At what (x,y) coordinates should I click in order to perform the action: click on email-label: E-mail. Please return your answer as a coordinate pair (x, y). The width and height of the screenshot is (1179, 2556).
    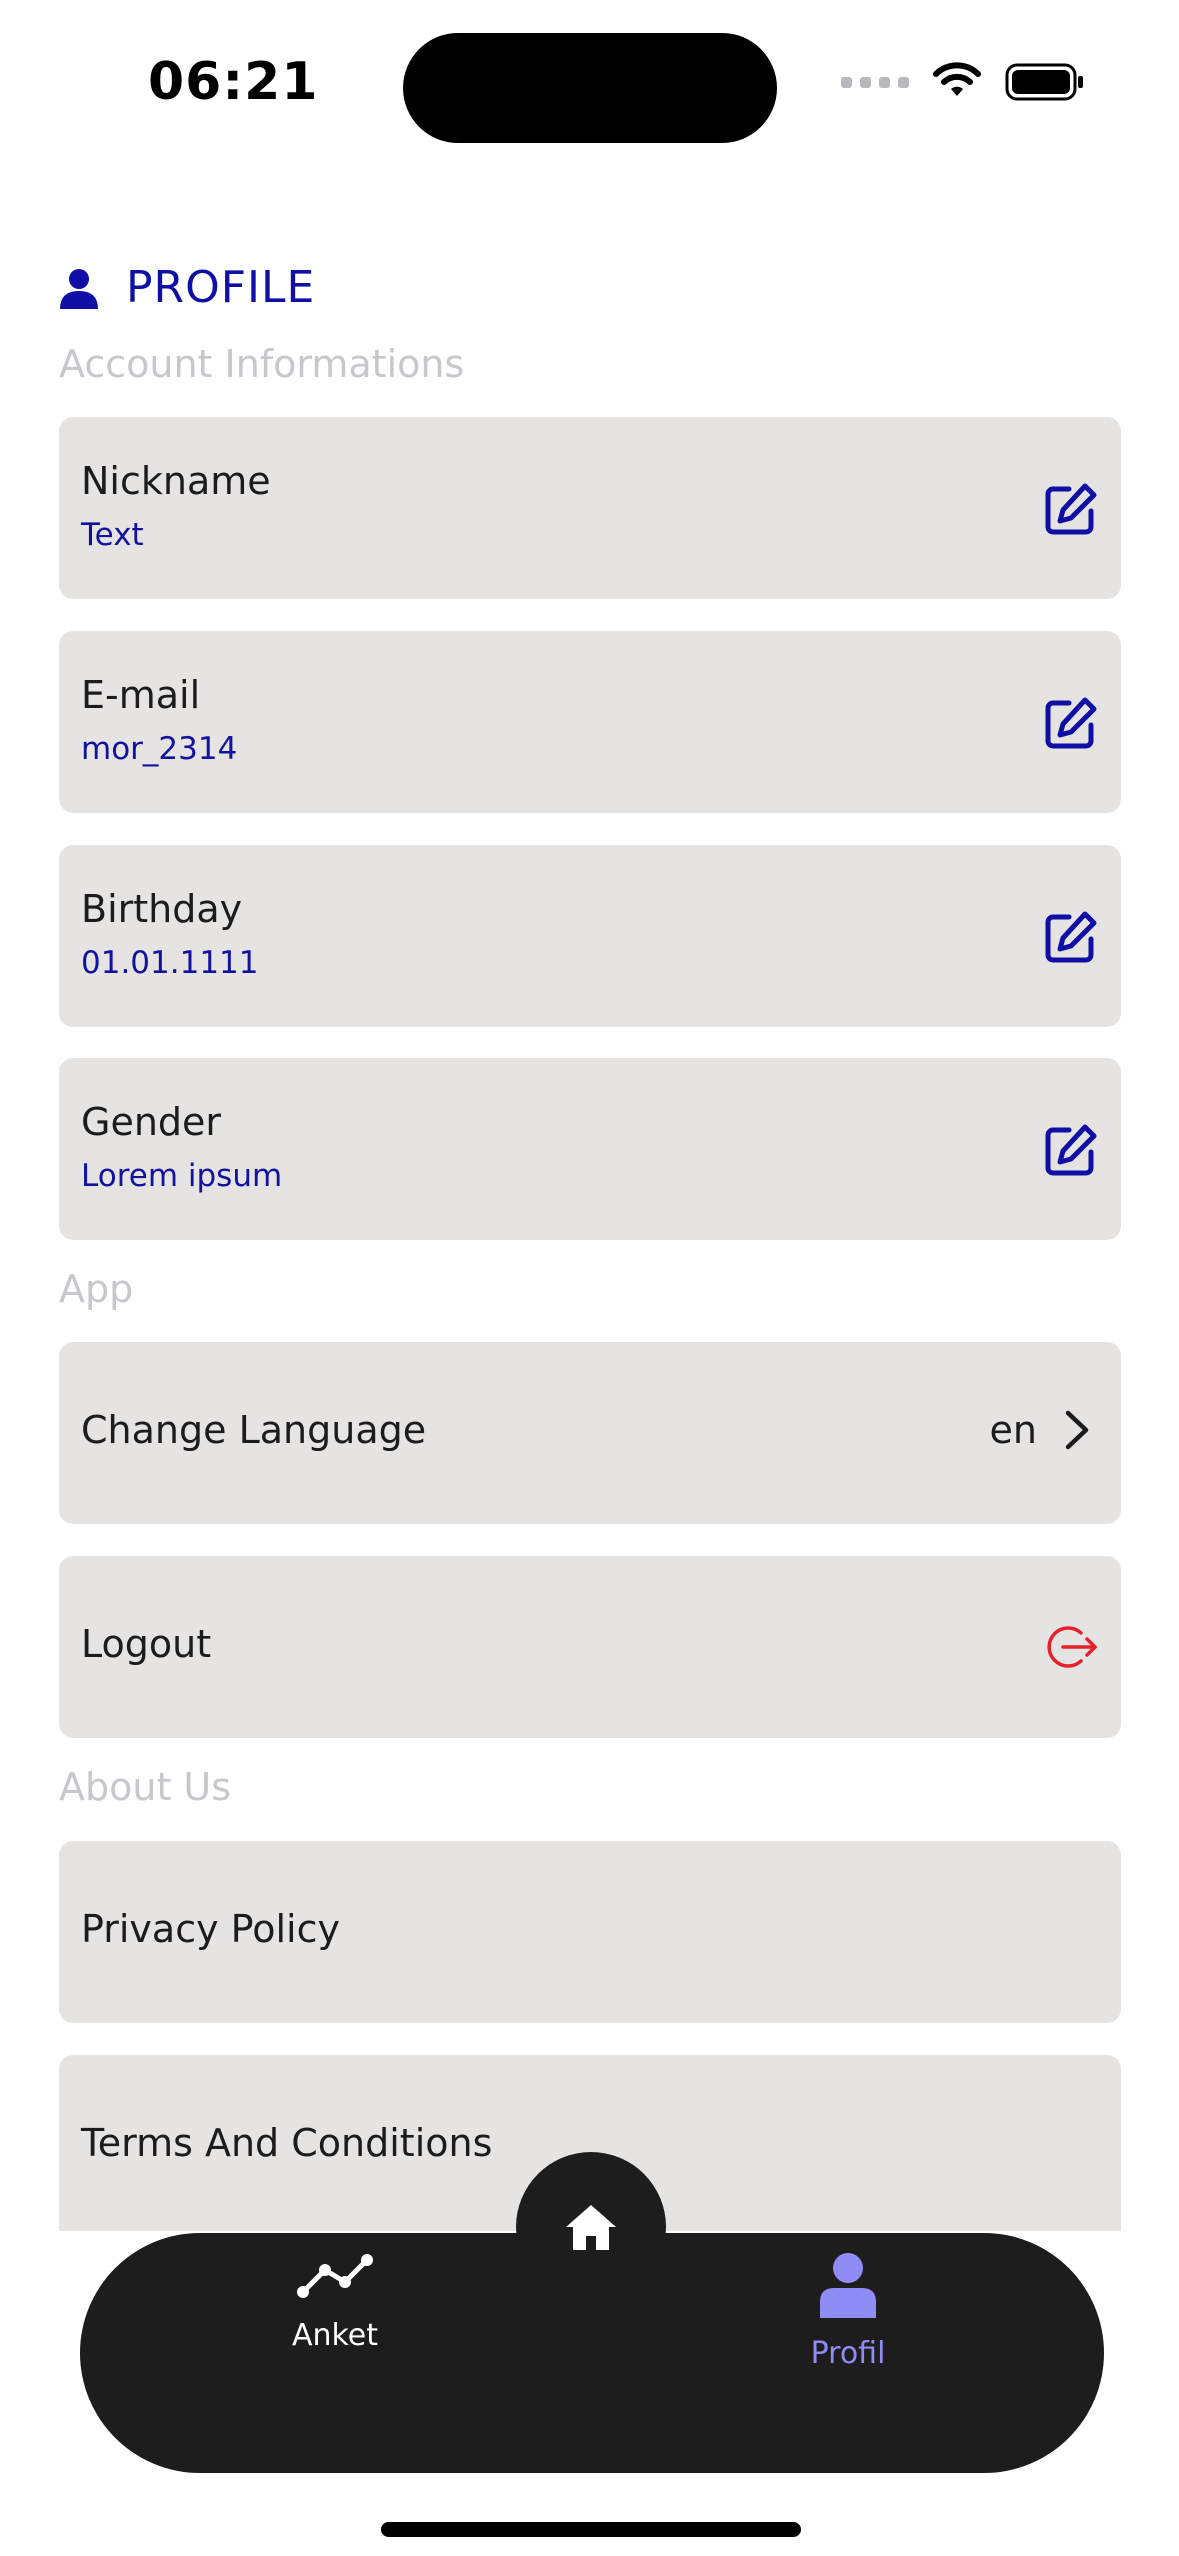
    Looking at the image, I should click on (141, 695).